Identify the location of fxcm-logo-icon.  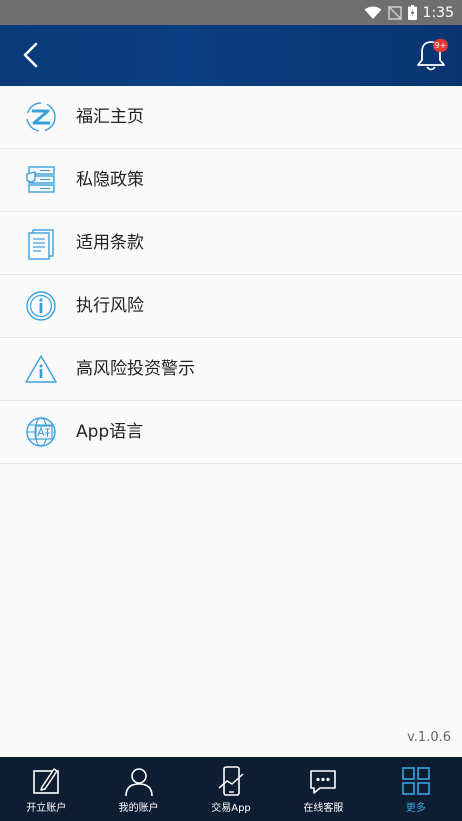
(41, 117).